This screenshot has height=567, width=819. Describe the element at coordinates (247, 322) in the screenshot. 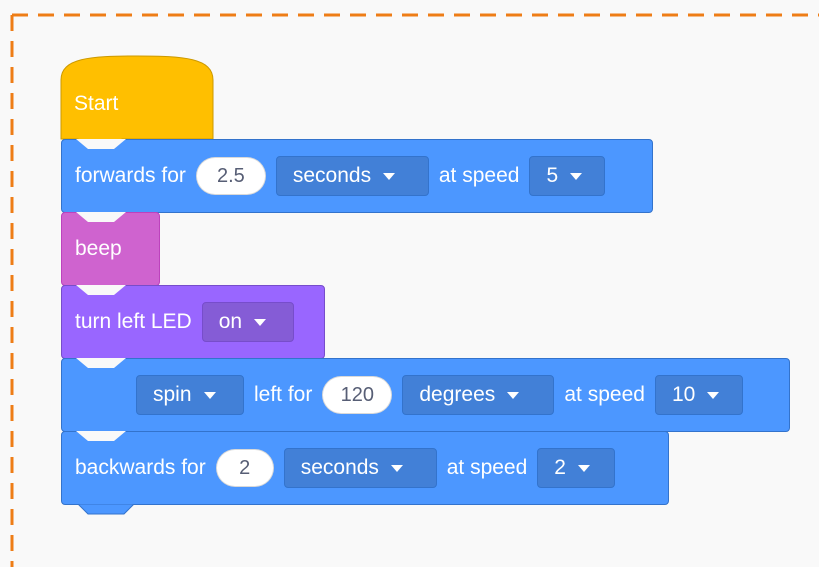

I see `led-state-dropdown: on` at that location.